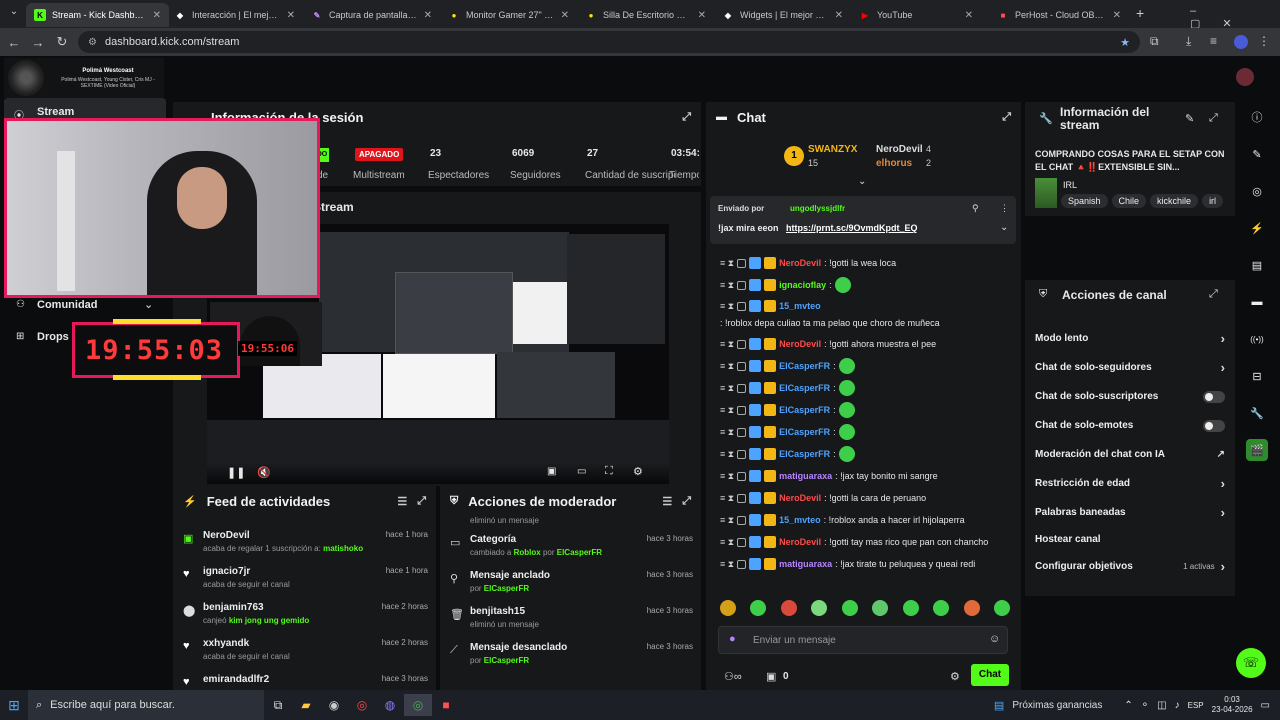 This screenshot has height=720, width=1280. What do you see at coordinates (1257, 228) in the screenshot?
I see `bolt-icon: ⚡` at bounding box center [1257, 228].